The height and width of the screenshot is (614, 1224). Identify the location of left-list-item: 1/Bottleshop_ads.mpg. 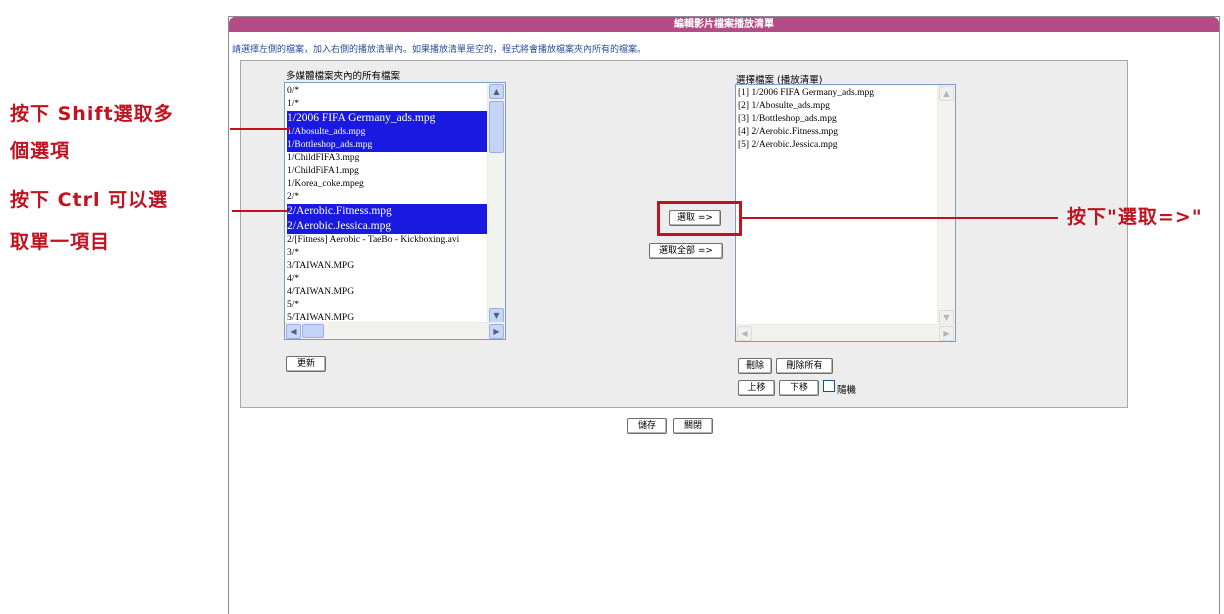
(387, 145).